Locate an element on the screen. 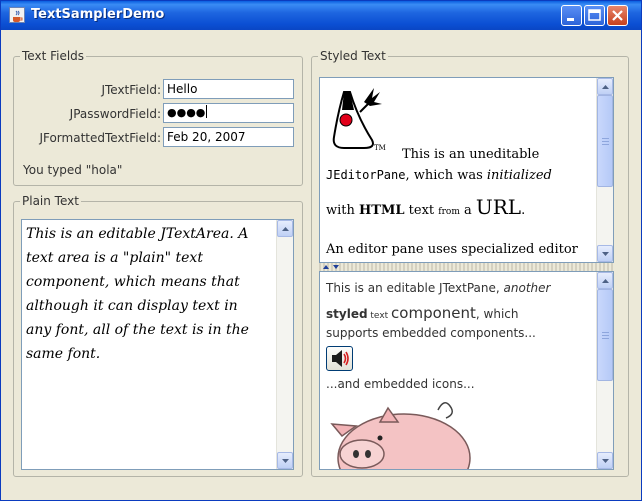 The image size is (642, 501). tp-bold: styled is located at coordinates (347, 314).